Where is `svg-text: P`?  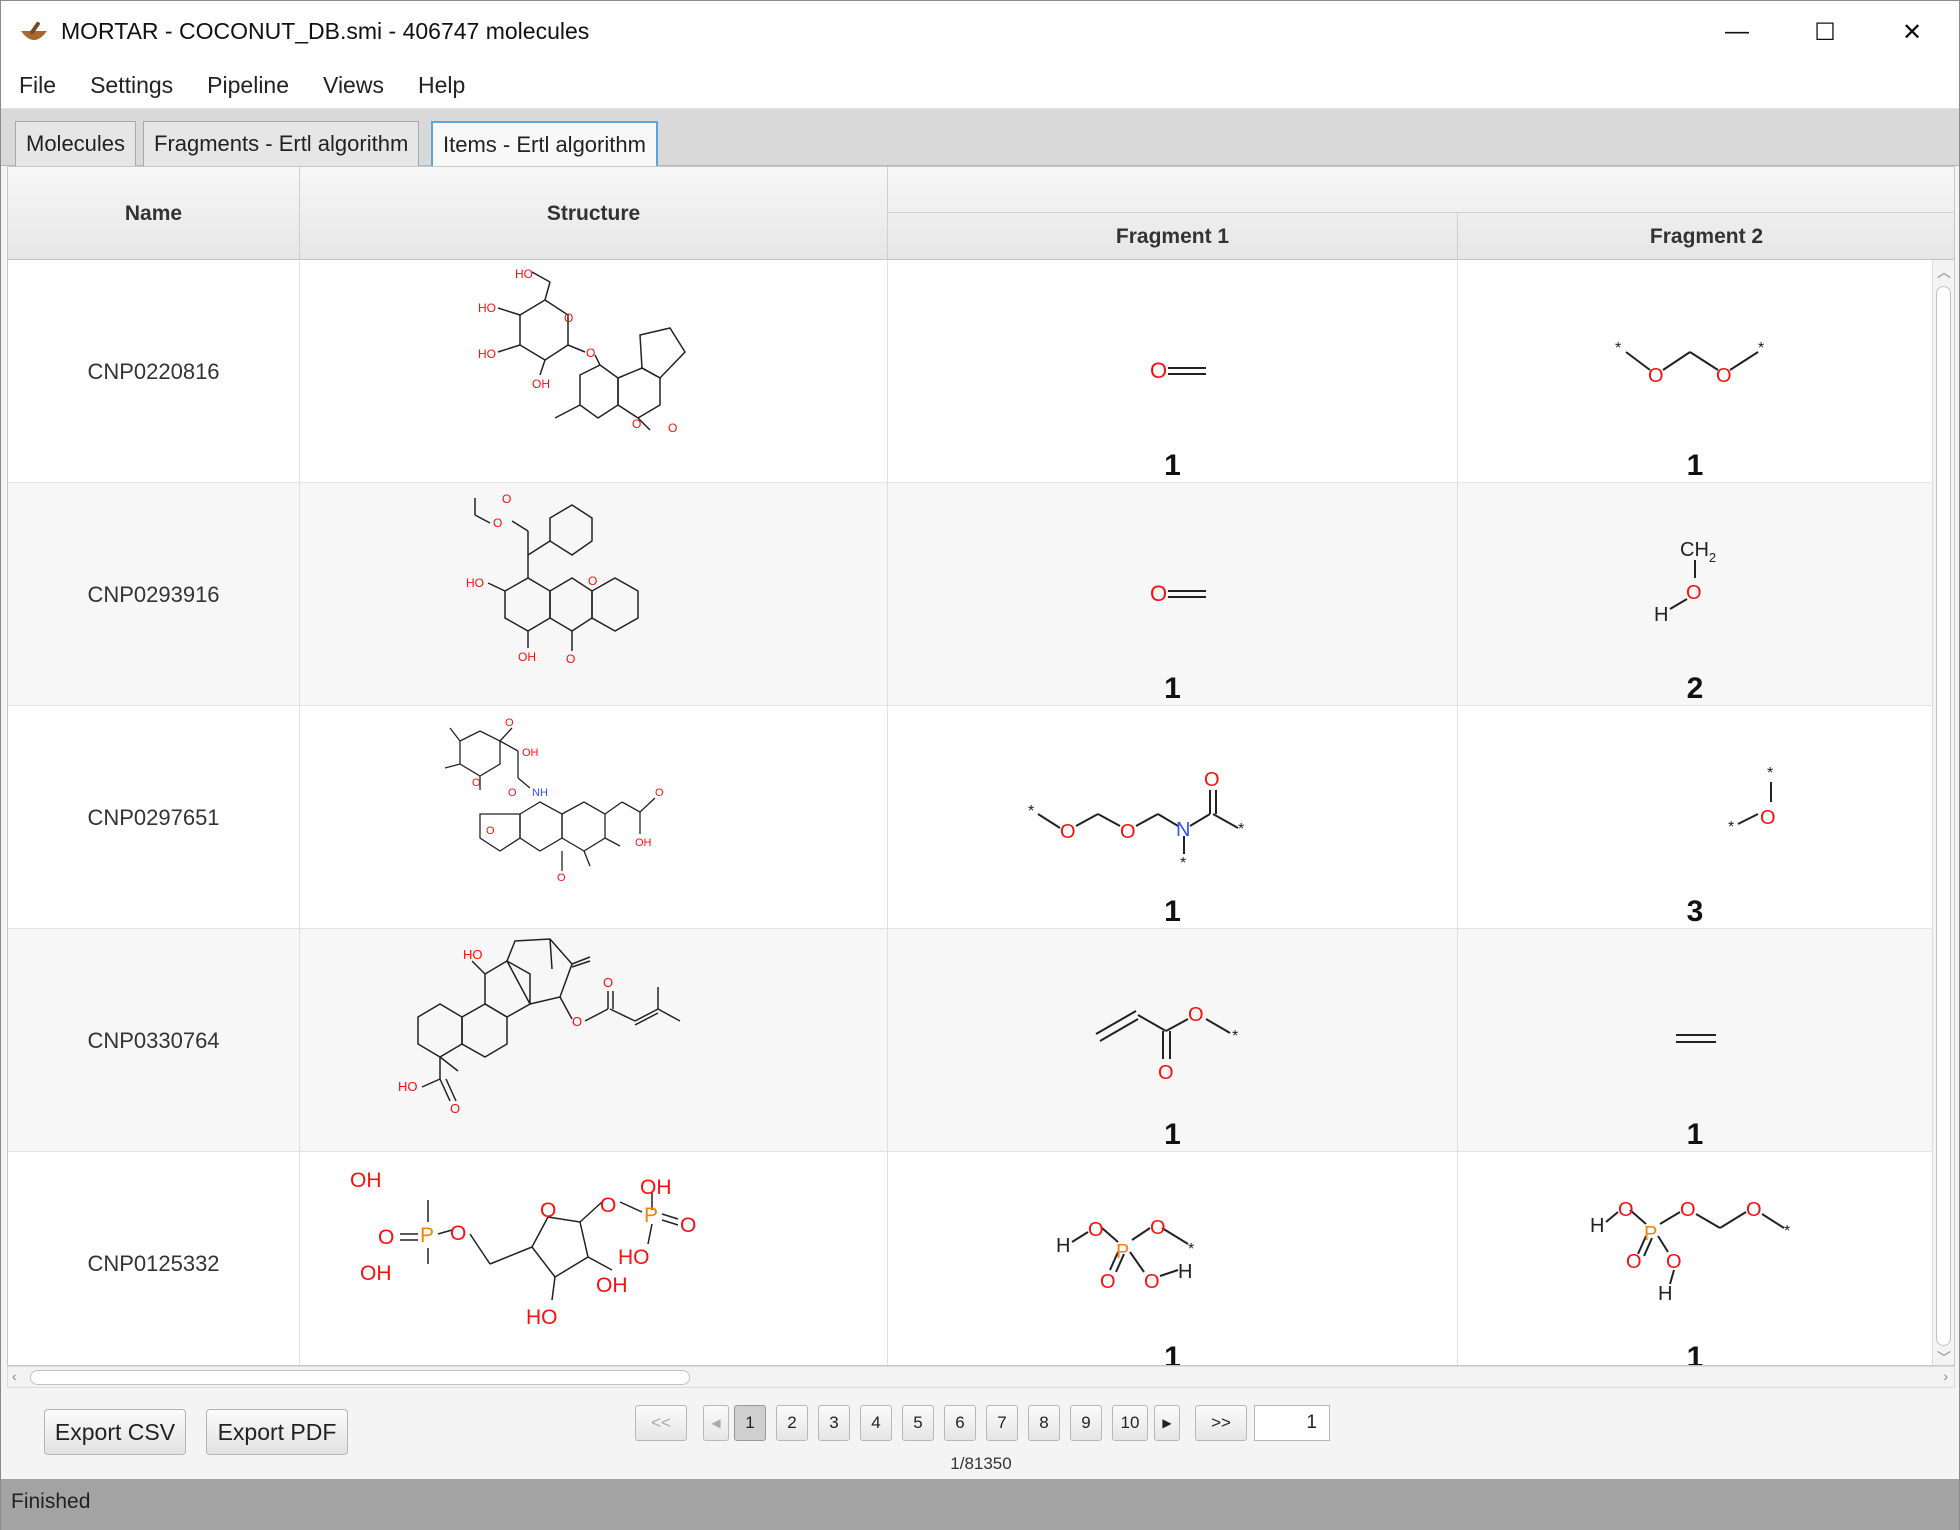 svg-text: P is located at coordinates (651, 1215).